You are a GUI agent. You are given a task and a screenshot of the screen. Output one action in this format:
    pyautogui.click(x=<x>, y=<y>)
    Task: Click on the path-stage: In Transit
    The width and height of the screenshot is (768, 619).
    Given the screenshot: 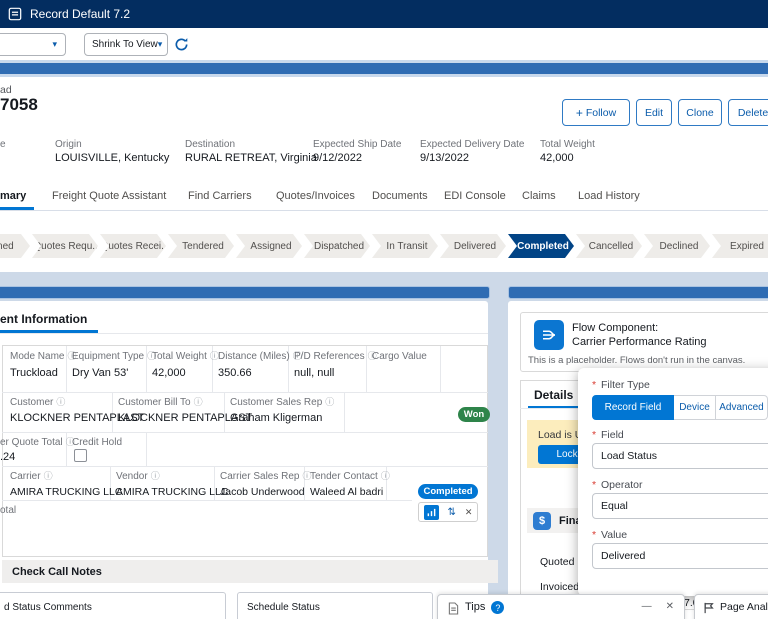 What is the action you would take?
    pyautogui.click(x=405, y=246)
    